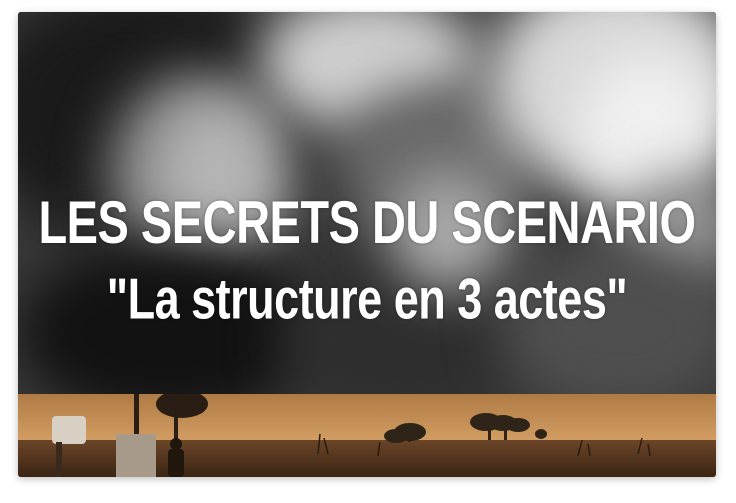 The height and width of the screenshot is (503, 736). Describe the element at coordinates (176, 457) in the screenshot. I see `person-silhouette` at that location.